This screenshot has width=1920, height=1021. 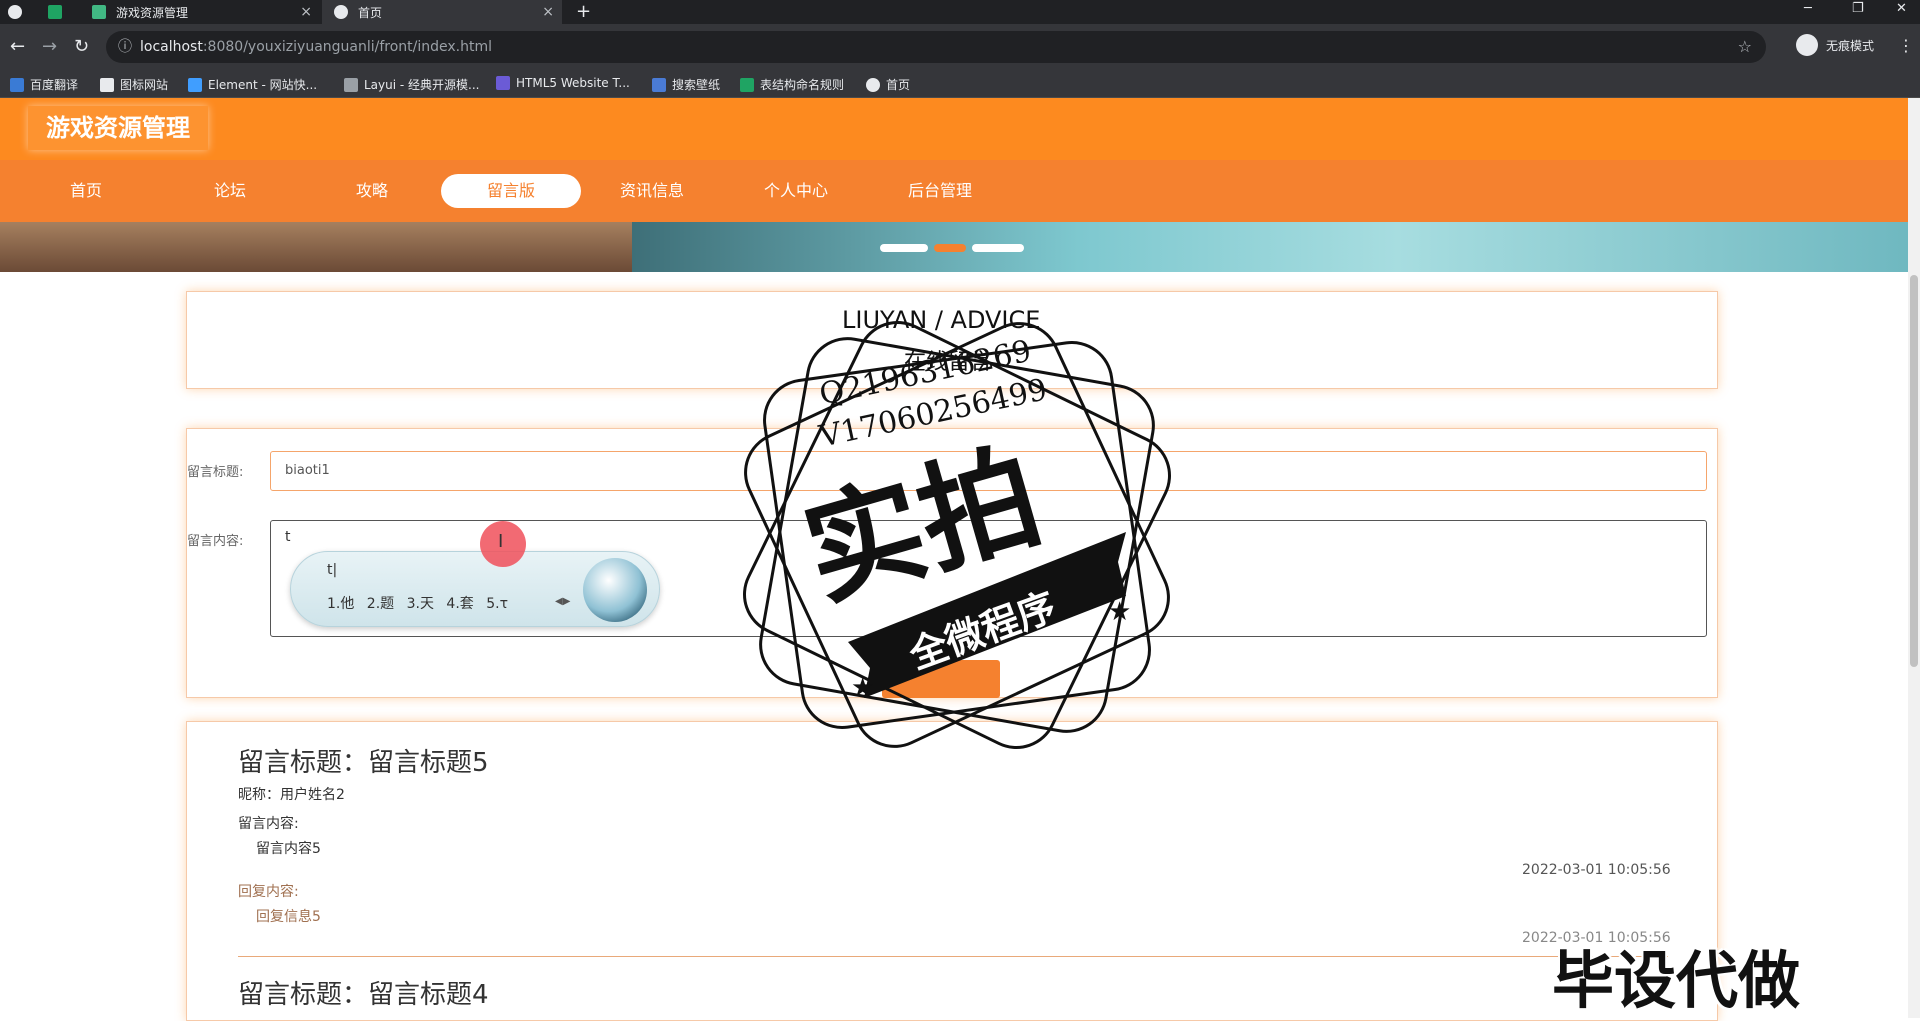 I want to click on close-window-icon: ✕, so click(x=1901, y=8).